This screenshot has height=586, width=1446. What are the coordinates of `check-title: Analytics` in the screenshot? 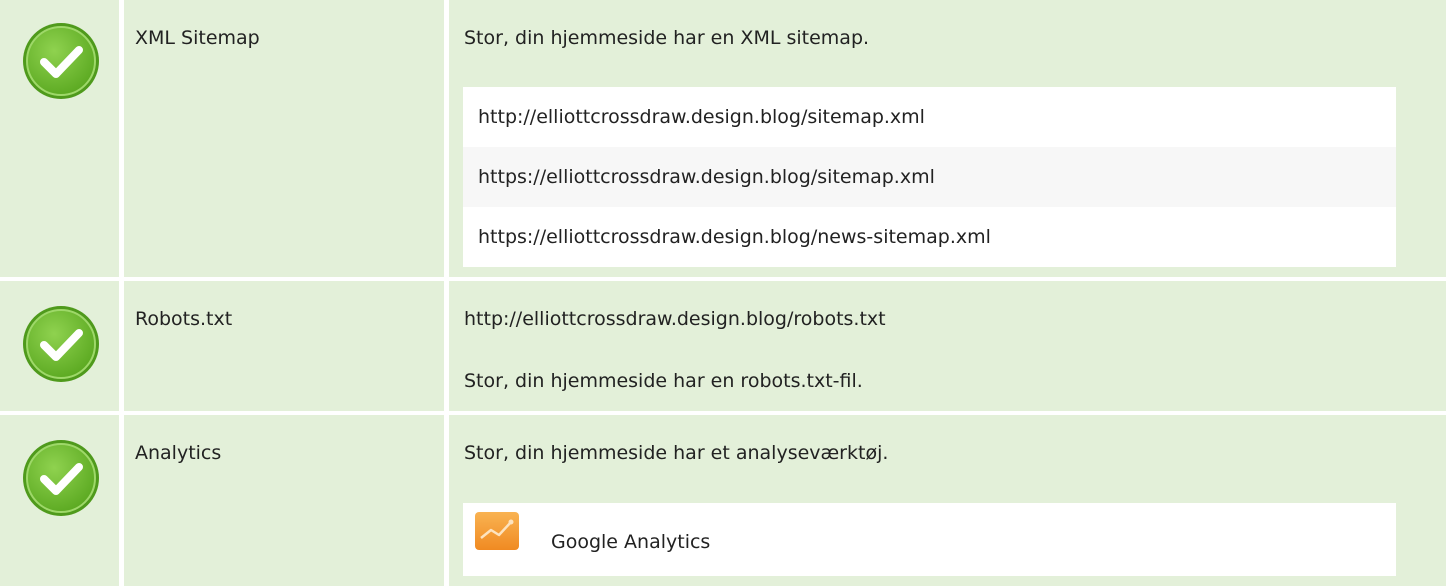 It's located at (178, 453).